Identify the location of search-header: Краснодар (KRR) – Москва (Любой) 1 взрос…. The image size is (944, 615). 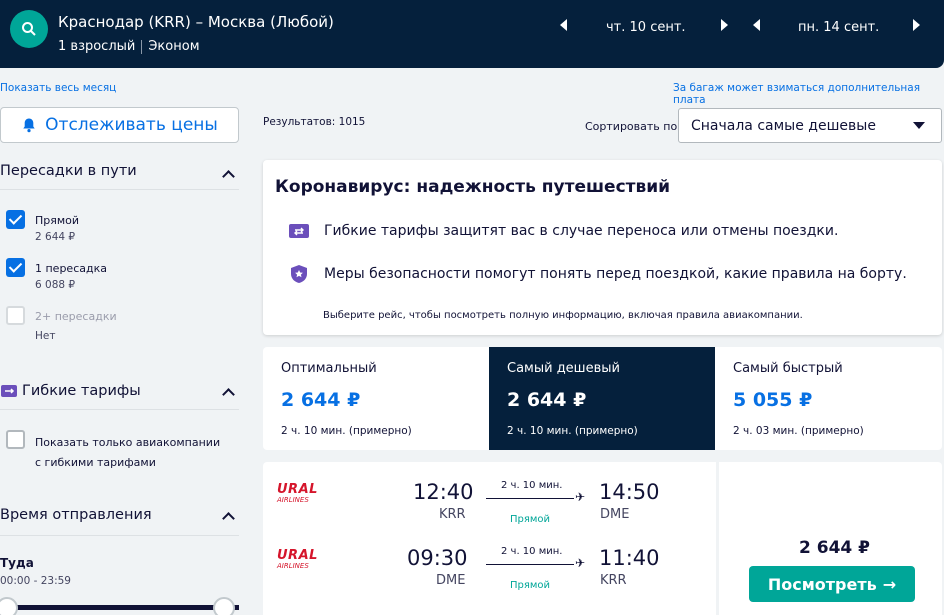
(472, 34).